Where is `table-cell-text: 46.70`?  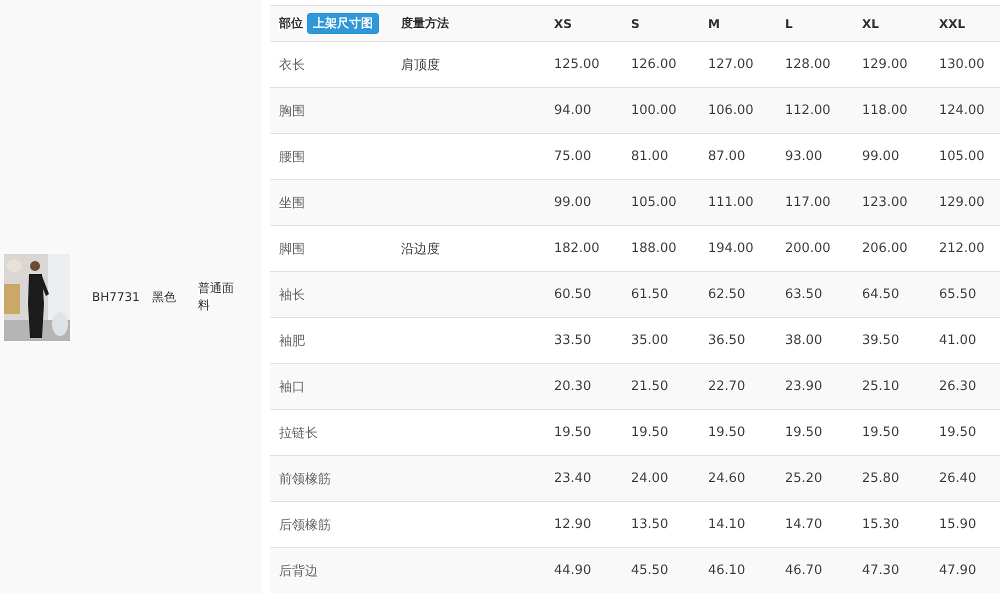 table-cell-text: 46.70 is located at coordinates (804, 570).